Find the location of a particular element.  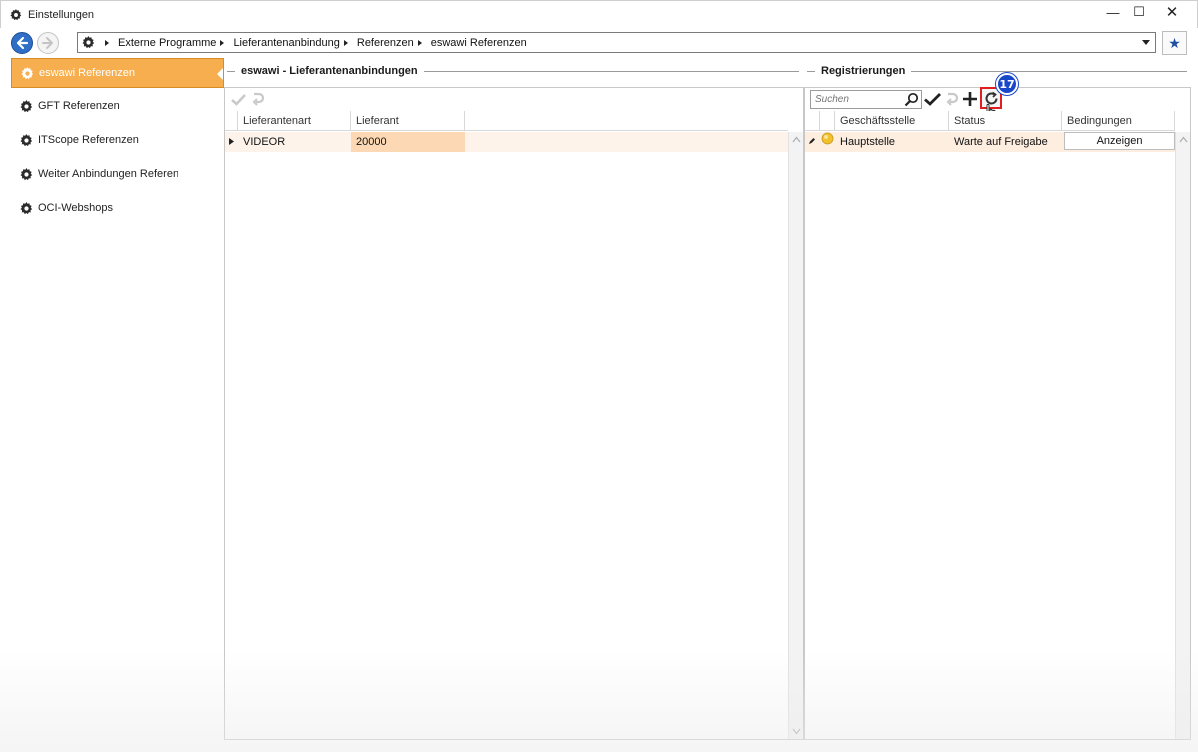

column-header-lieferantenart: Lieferantenart is located at coordinates (294, 121).